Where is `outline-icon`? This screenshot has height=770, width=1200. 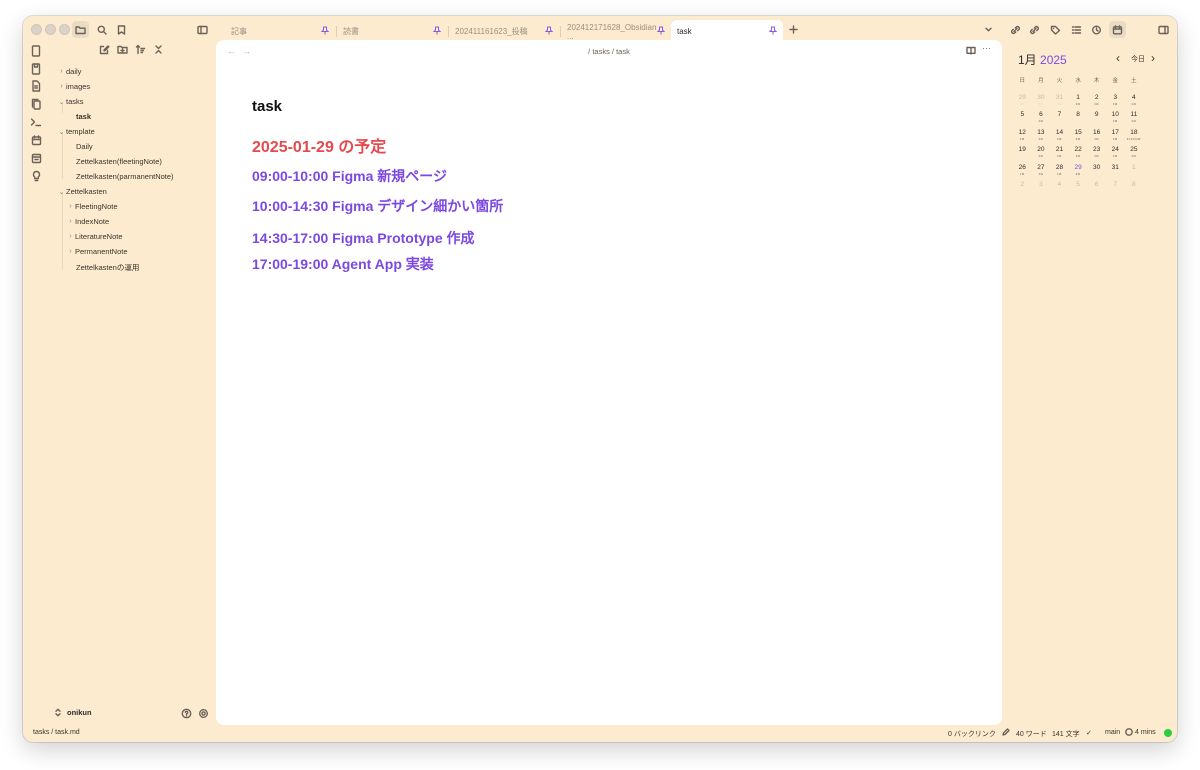 outline-icon is located at coordinates (1076, 29).